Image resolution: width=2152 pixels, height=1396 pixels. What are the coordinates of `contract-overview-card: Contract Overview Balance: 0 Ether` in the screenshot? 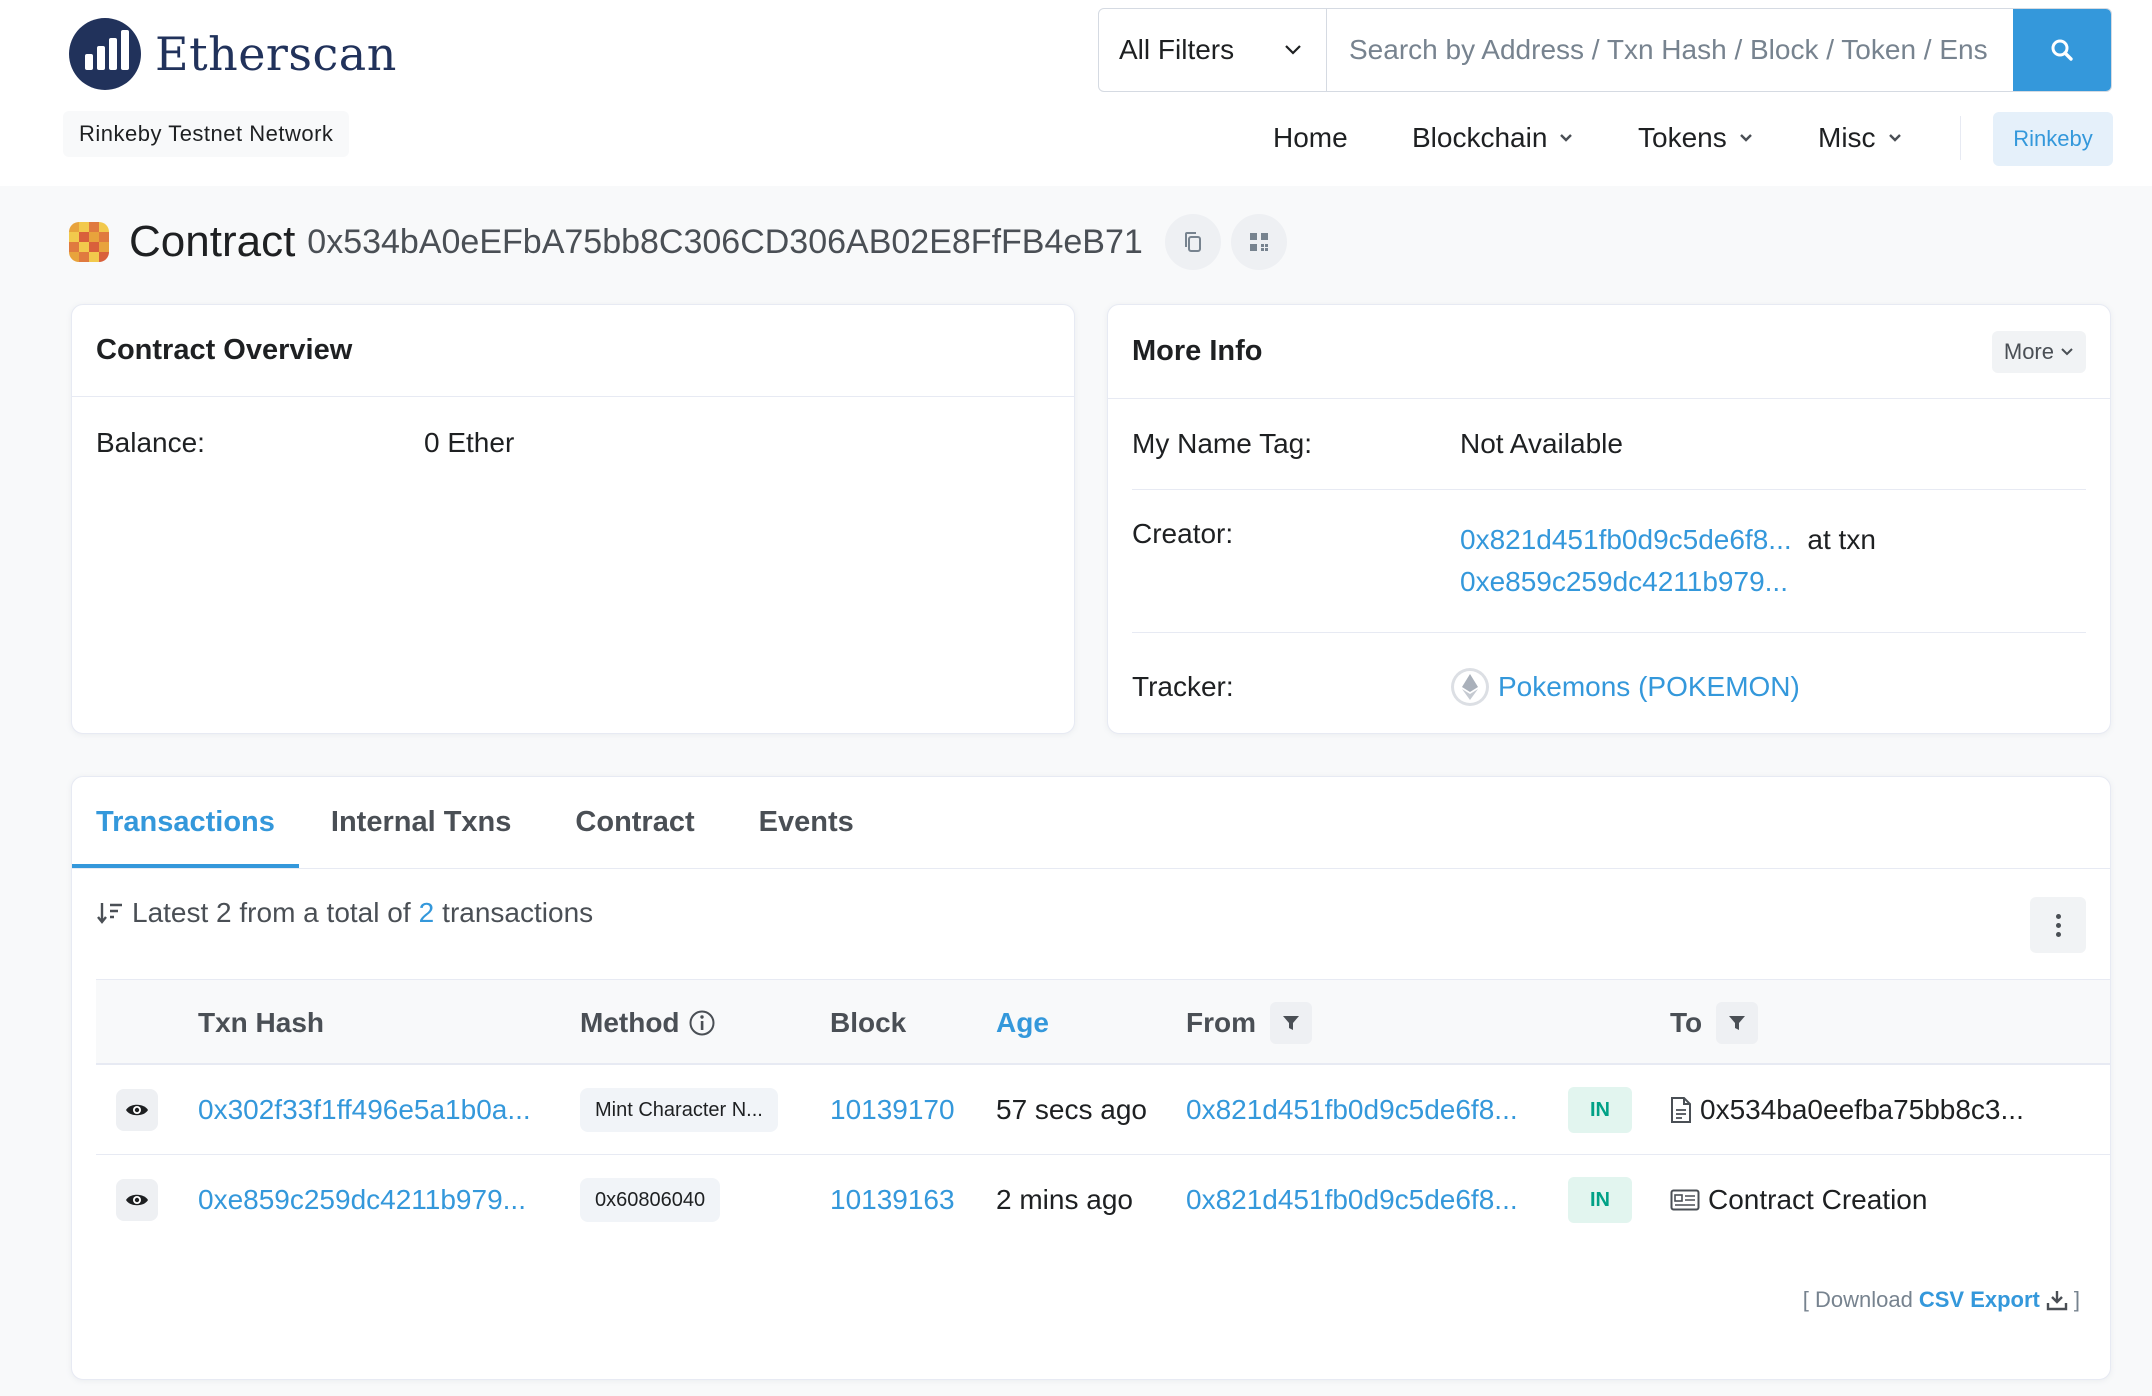 It's located at (573, 519).